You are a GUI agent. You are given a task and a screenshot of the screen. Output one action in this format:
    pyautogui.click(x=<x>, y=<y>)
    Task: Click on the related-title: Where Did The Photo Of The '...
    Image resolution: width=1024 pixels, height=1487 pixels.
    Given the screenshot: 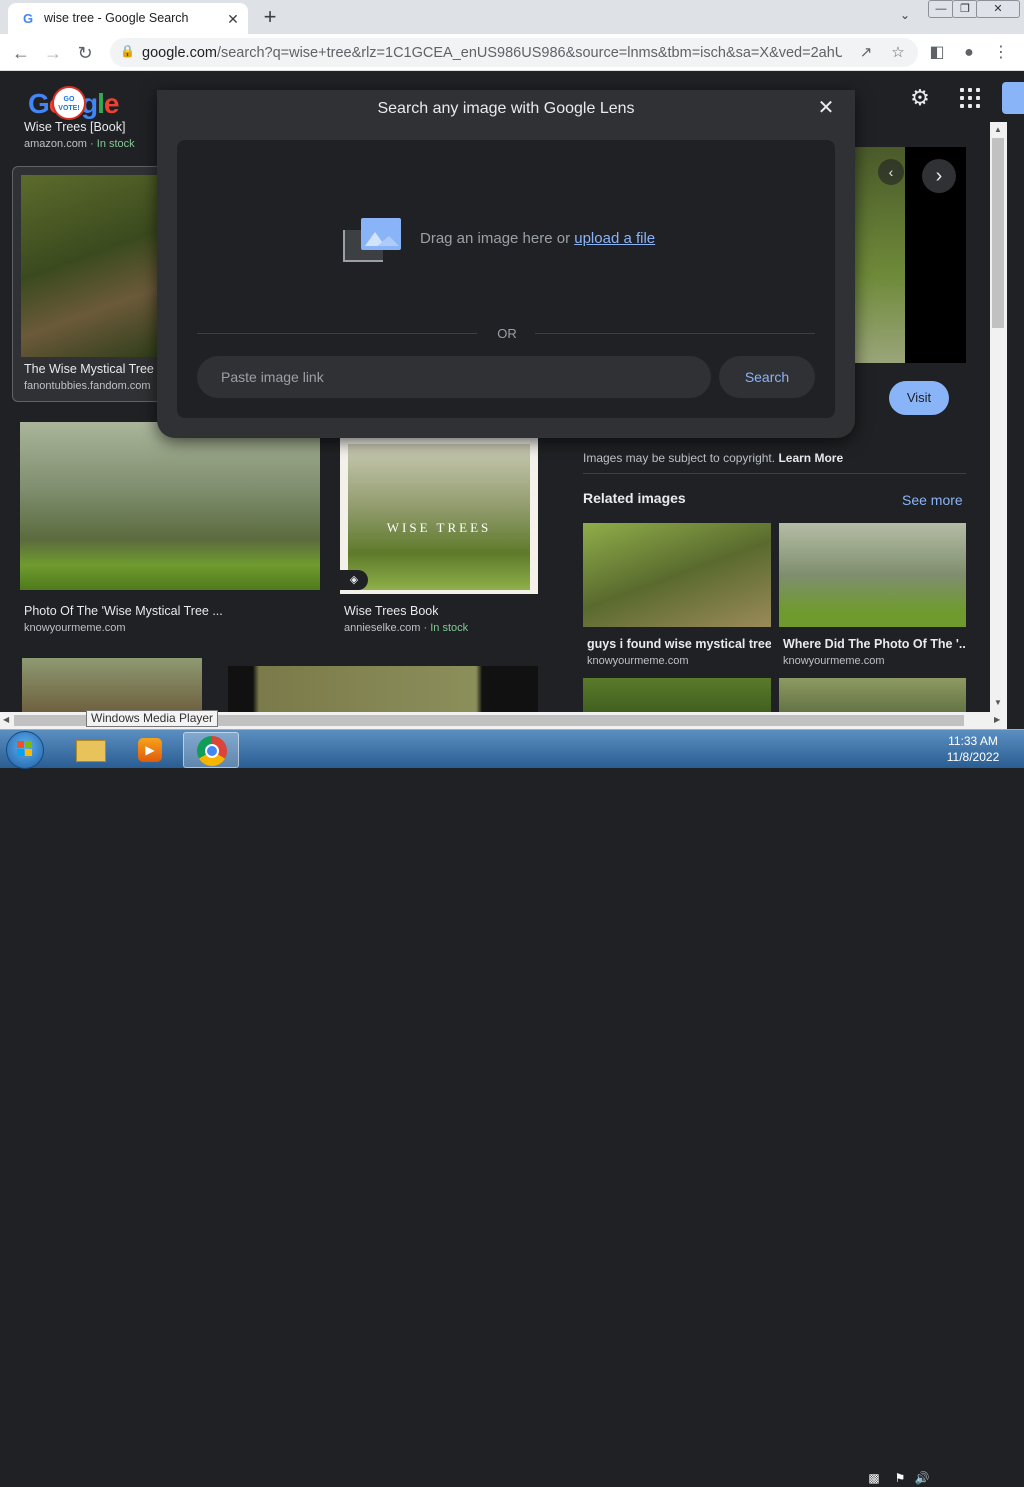 What is the action you would take?
    pyautogui.click(x=874, y=644)
    